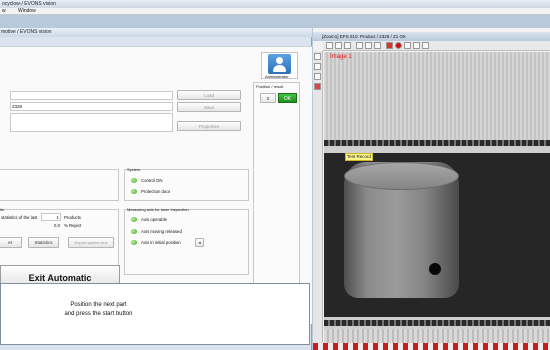 The width and height of the screenshot is (550, 350). Describe the element at coordinates (359, 157) in the screenshot. I see `roi-label: Test Record` at that location.